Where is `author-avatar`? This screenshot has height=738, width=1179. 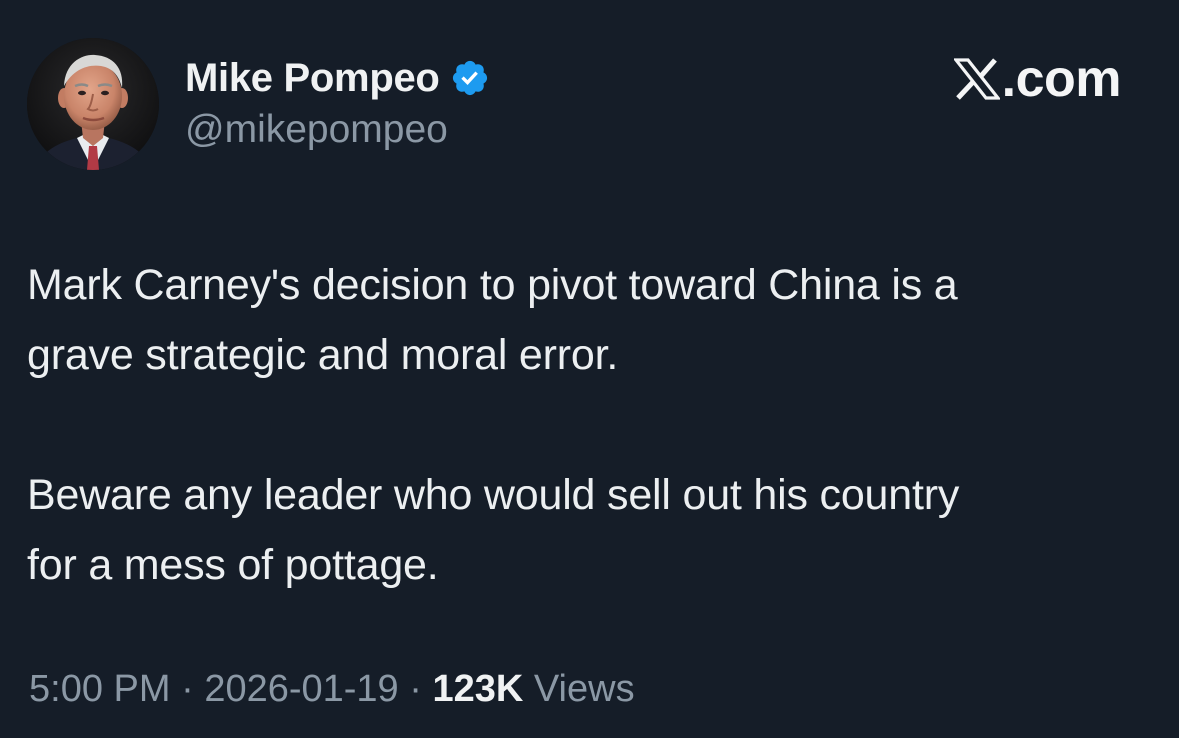 author-avatar is located at coordinates (93, 104).